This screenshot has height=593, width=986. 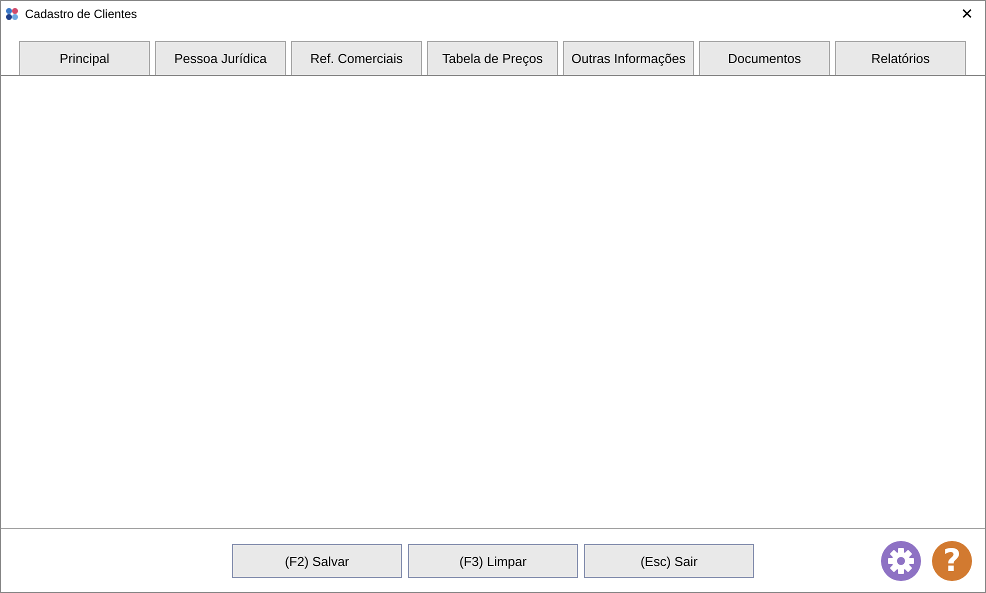 I want to click on app-logo-icon, so click(x=12, y=14).